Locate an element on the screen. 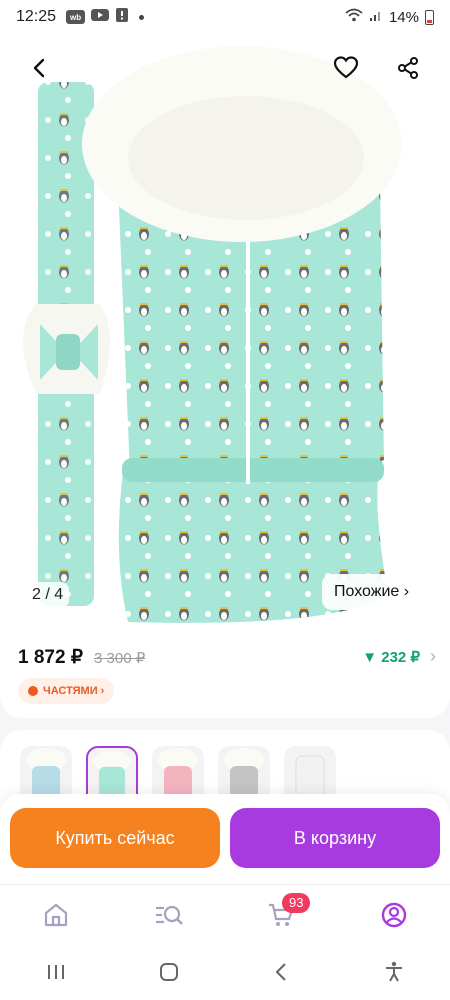 Image resolution: width=450 pixels, height=1000 pixels. profile-icon is located at coordinates (393, 914).